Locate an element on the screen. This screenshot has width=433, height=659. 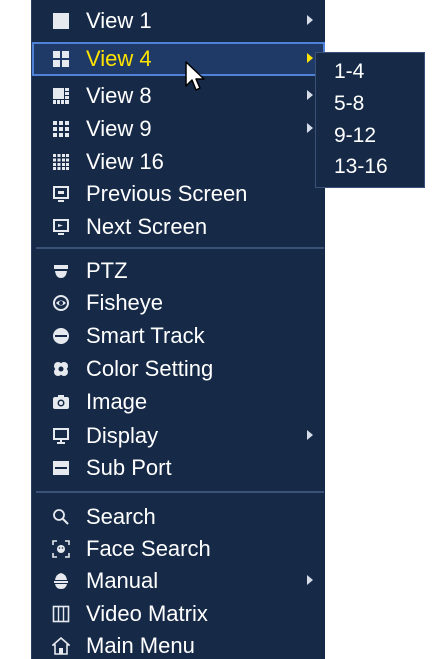
menu-item-sub-port: Sub Port is located at coordinates (178, 468).